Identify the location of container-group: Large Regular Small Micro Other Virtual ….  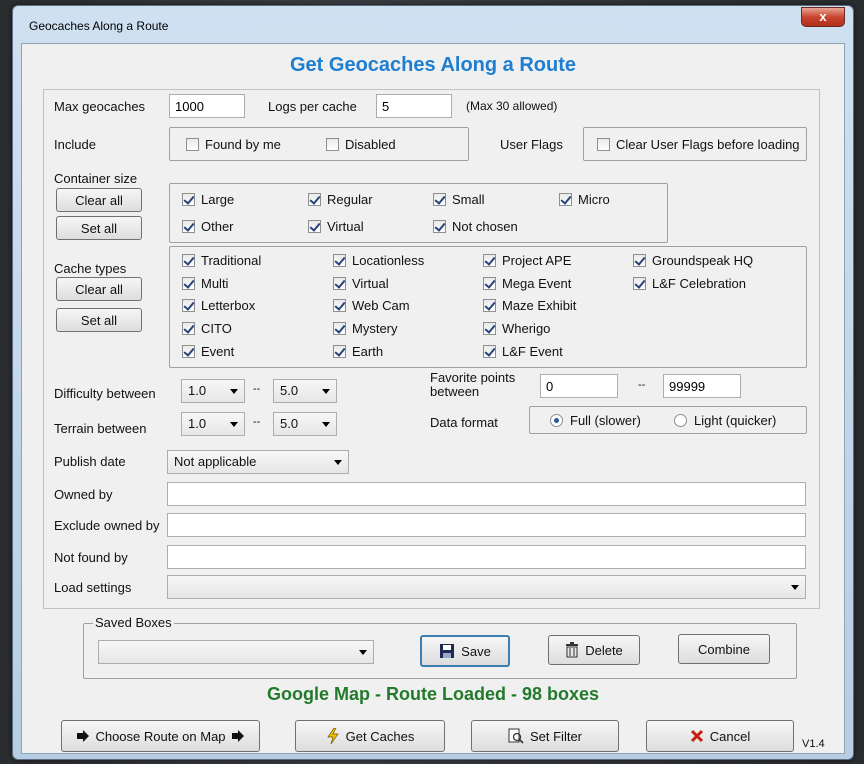
(418, 213).